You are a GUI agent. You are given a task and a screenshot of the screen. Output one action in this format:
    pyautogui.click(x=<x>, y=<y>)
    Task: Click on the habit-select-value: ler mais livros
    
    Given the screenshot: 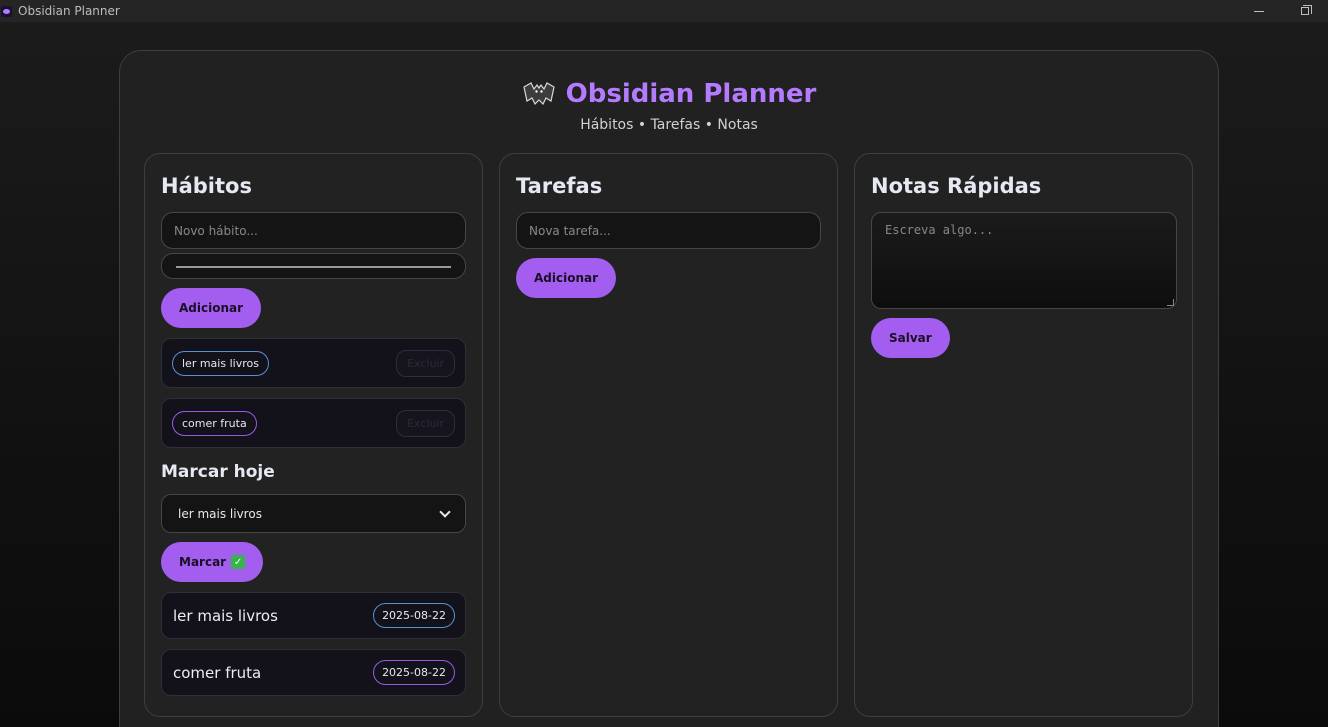 What is the action you would take?
    pyautogui.click(x=220, y=513)
    